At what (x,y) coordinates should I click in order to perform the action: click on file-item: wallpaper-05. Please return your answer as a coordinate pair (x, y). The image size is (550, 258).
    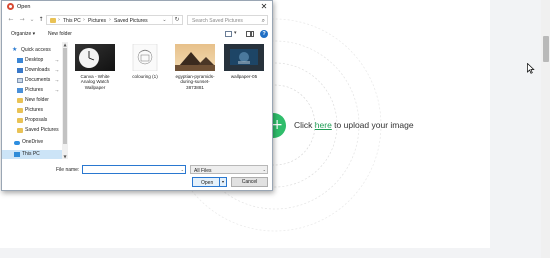
    Looking at the image, I should click on (244, 70).